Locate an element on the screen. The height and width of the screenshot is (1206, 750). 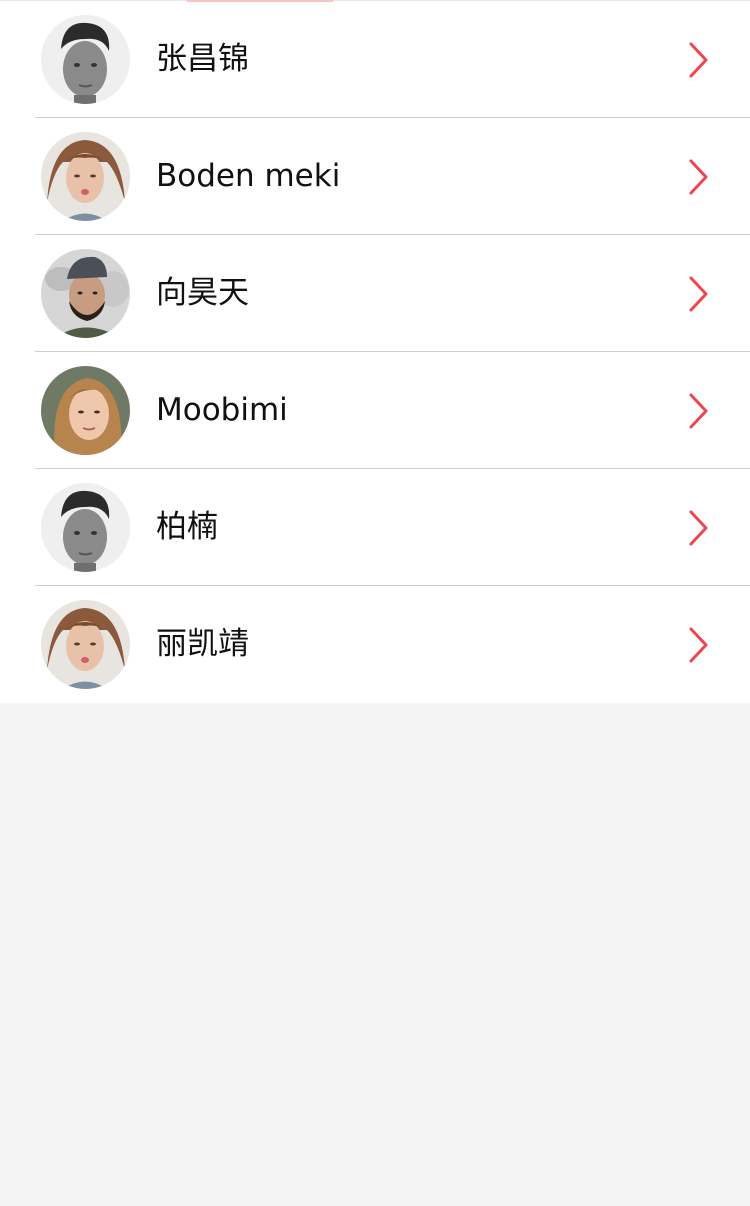
contact-row: 柏楠 is located at coordinates (392, 527).